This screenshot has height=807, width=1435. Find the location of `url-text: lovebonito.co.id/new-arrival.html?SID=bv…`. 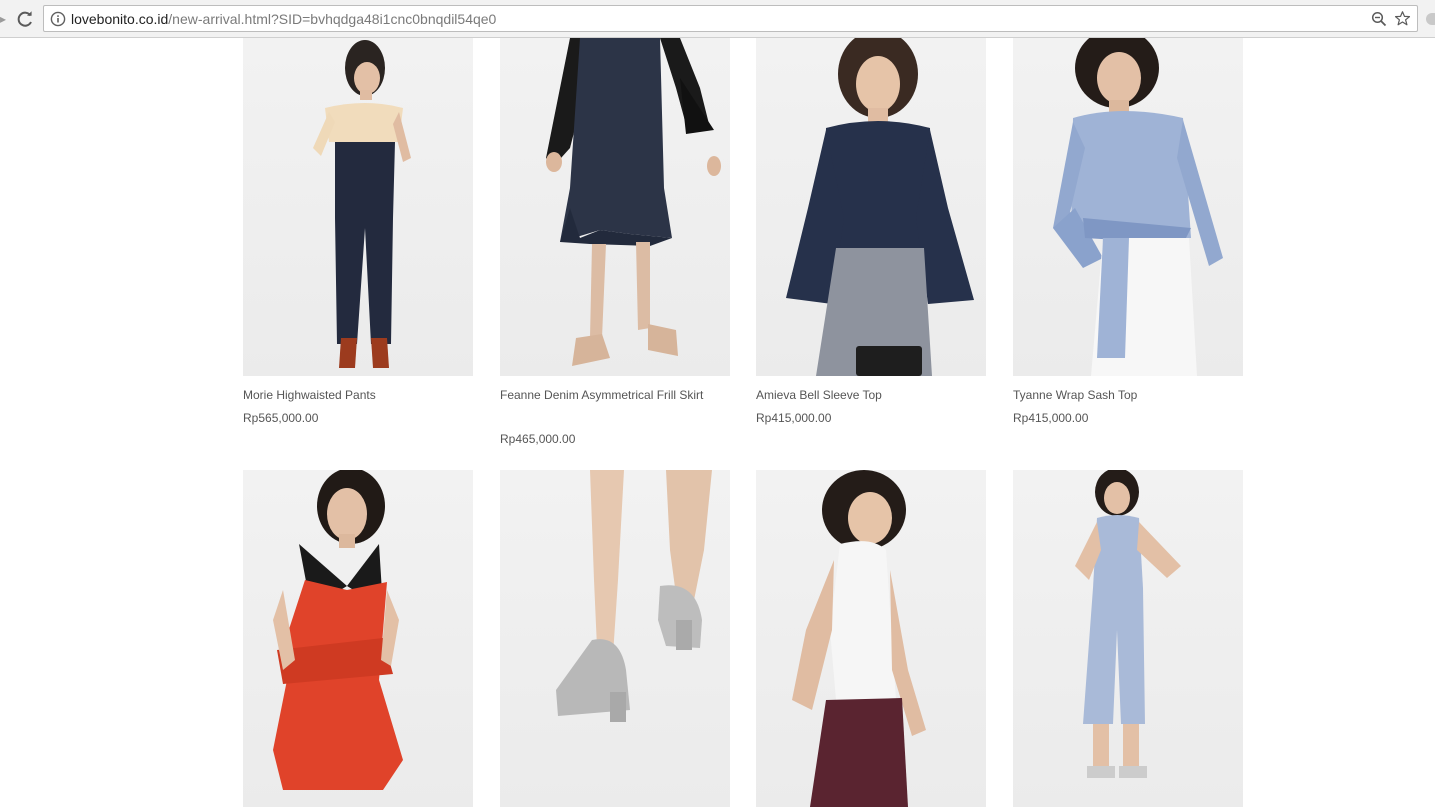

url-text: lovebonito.co.id/new-arrival.html?SID=bv… is located at coordinates (283, 19).